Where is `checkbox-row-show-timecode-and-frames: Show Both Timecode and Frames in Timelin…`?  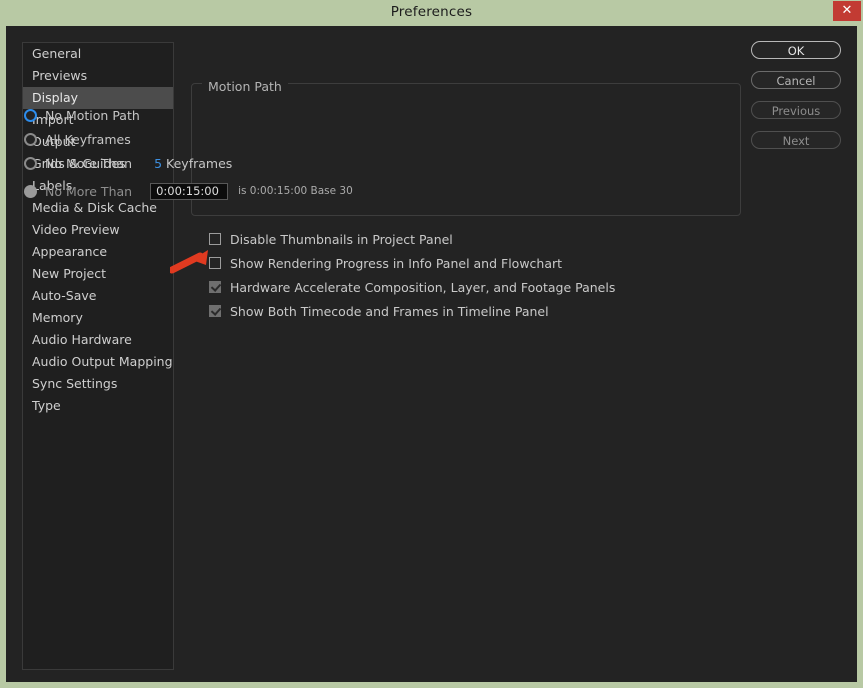 checkbox-row-show-timecode-and-frames: Show Both Timecode and Frames in Timelin… is located at coordinates (412, 311).